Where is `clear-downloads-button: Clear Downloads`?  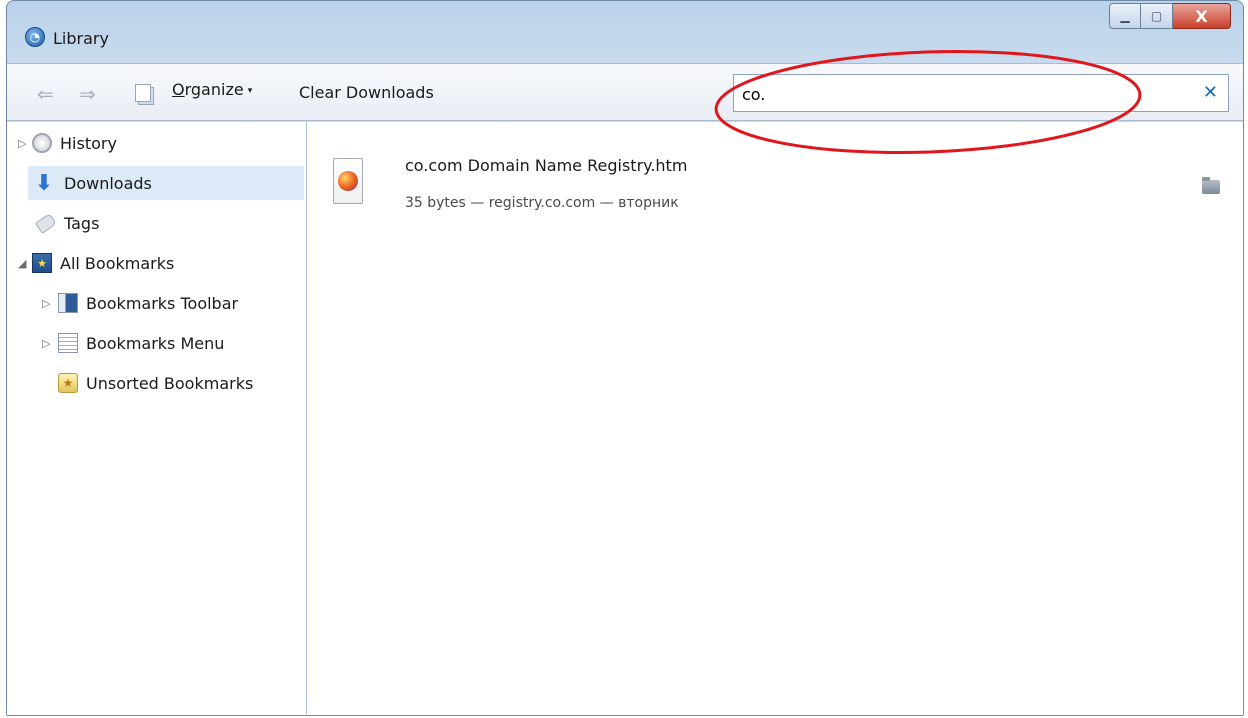
clear-downloads-button: Clear Downloads is located at coordinates (366, 92).